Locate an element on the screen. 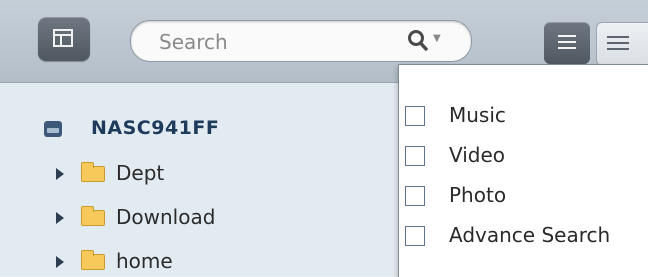  menu-item-label: Music is located at coordinates (477, 115).